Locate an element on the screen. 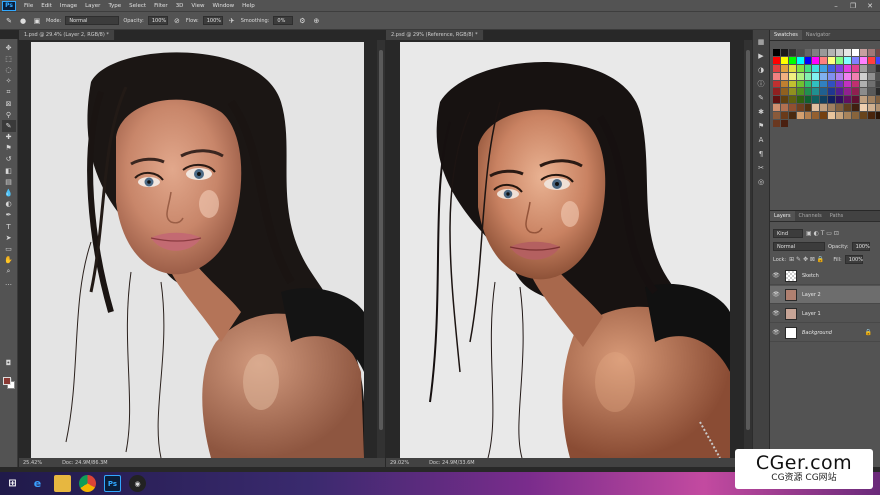  file-explorer-icon is located at coordinates (62, 483).